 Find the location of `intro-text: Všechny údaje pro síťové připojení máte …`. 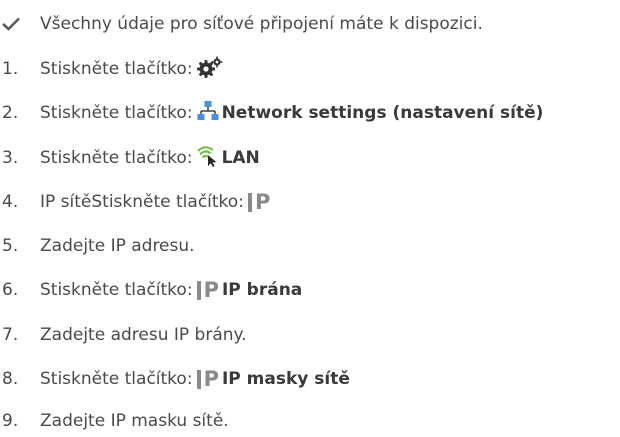

intro-text: Všechny údaje pro síťové připojení máte … is located at coordinates (261, 24).